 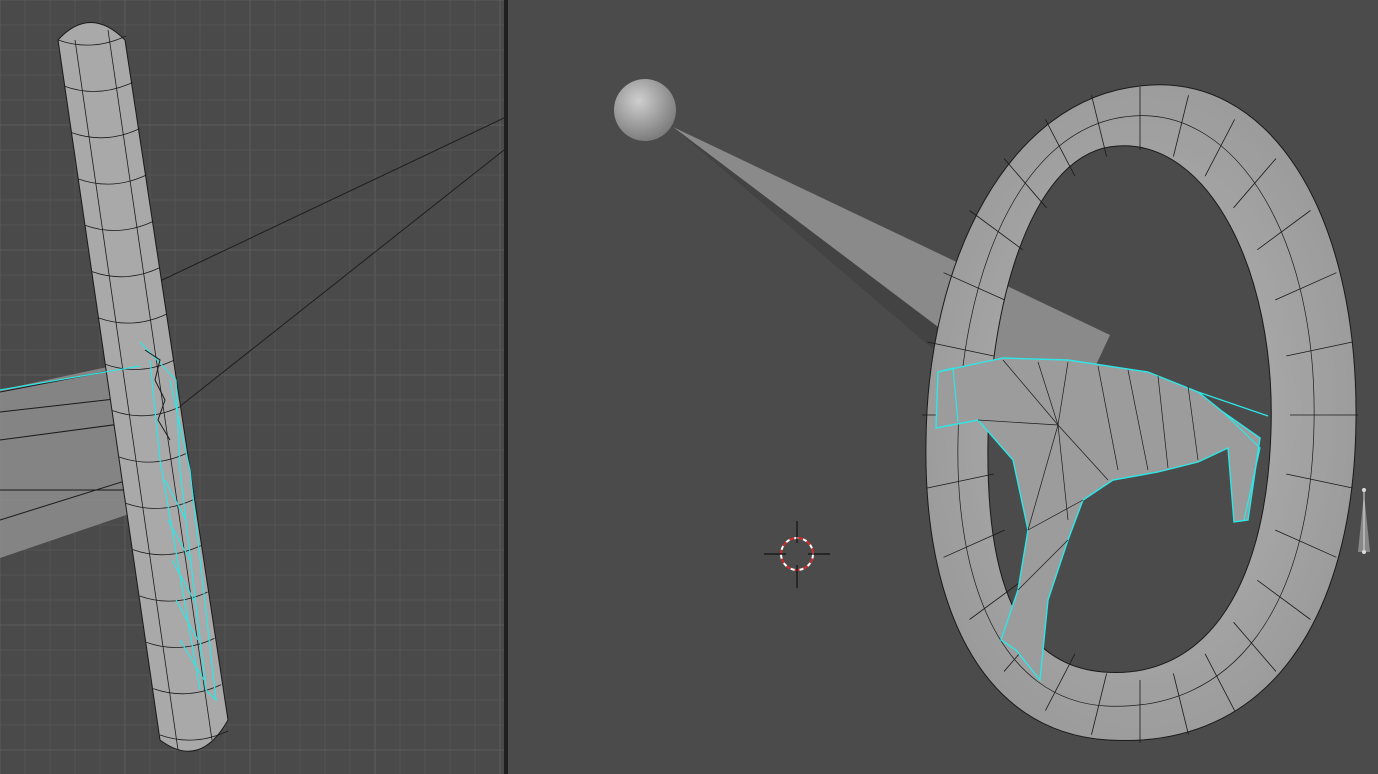 What do you see at coordinates (645, 110) in the screenshot?
I see `spot-light-sphere` at bounding box center [645, 110].